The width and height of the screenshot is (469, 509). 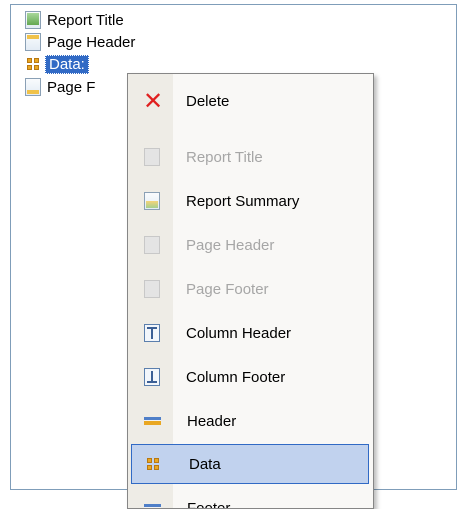 I want to click on menu-item-label: Report Summary, so click(x=242, y=201).